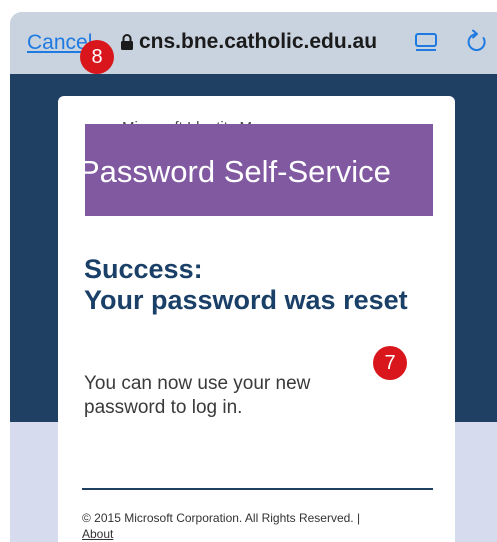  What do you see at coordinates (258, 42) in the screenshot?
I see `address-bar-url: cns.bne.catholic.edu.au` at bounding box center [258, 42].